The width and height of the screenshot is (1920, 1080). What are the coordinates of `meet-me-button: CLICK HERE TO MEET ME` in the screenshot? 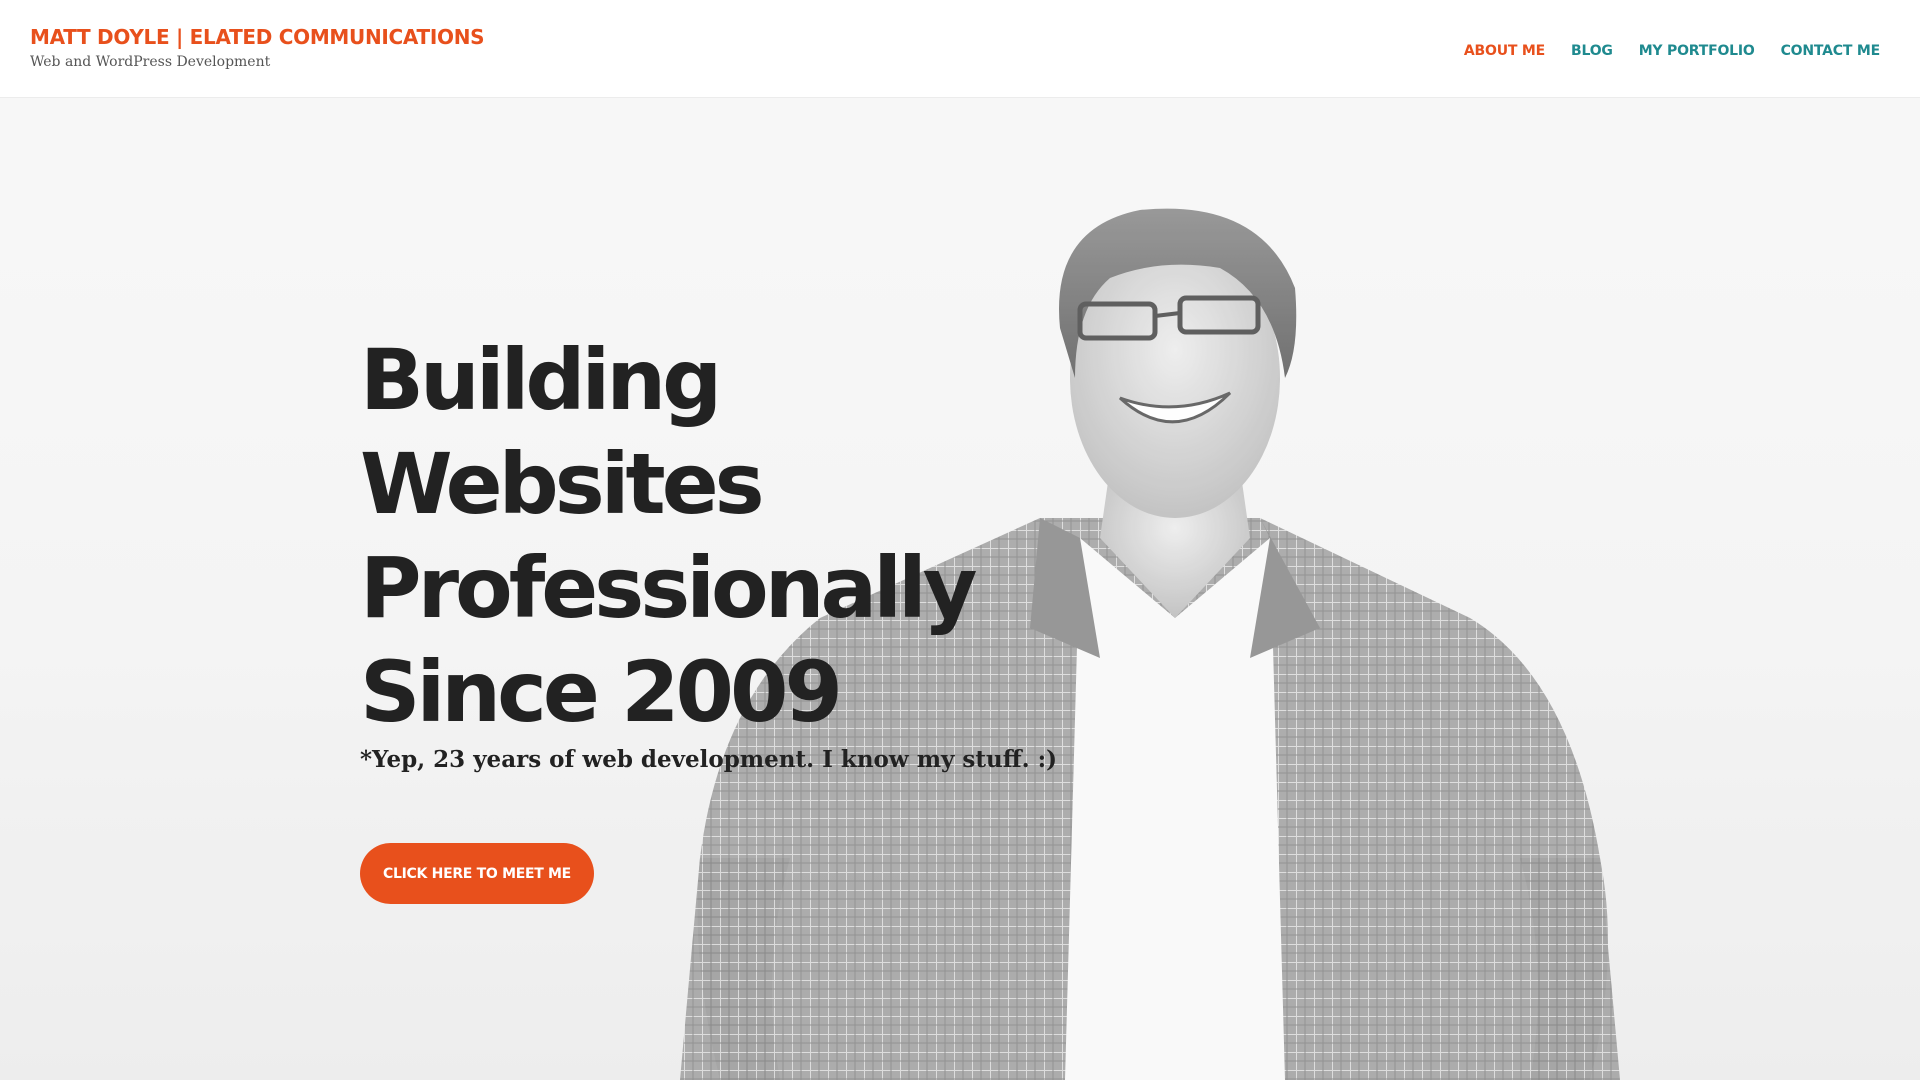 It's located at (477, 873).